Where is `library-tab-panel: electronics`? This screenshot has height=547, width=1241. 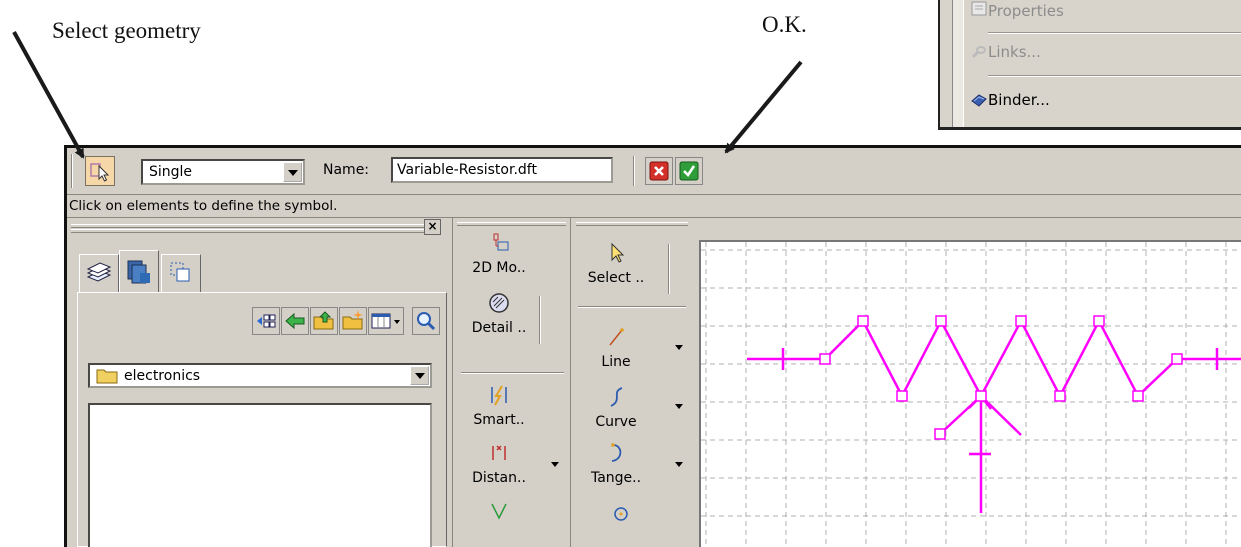 library-tab-panel: electronics is located at coordinates (262, 419).